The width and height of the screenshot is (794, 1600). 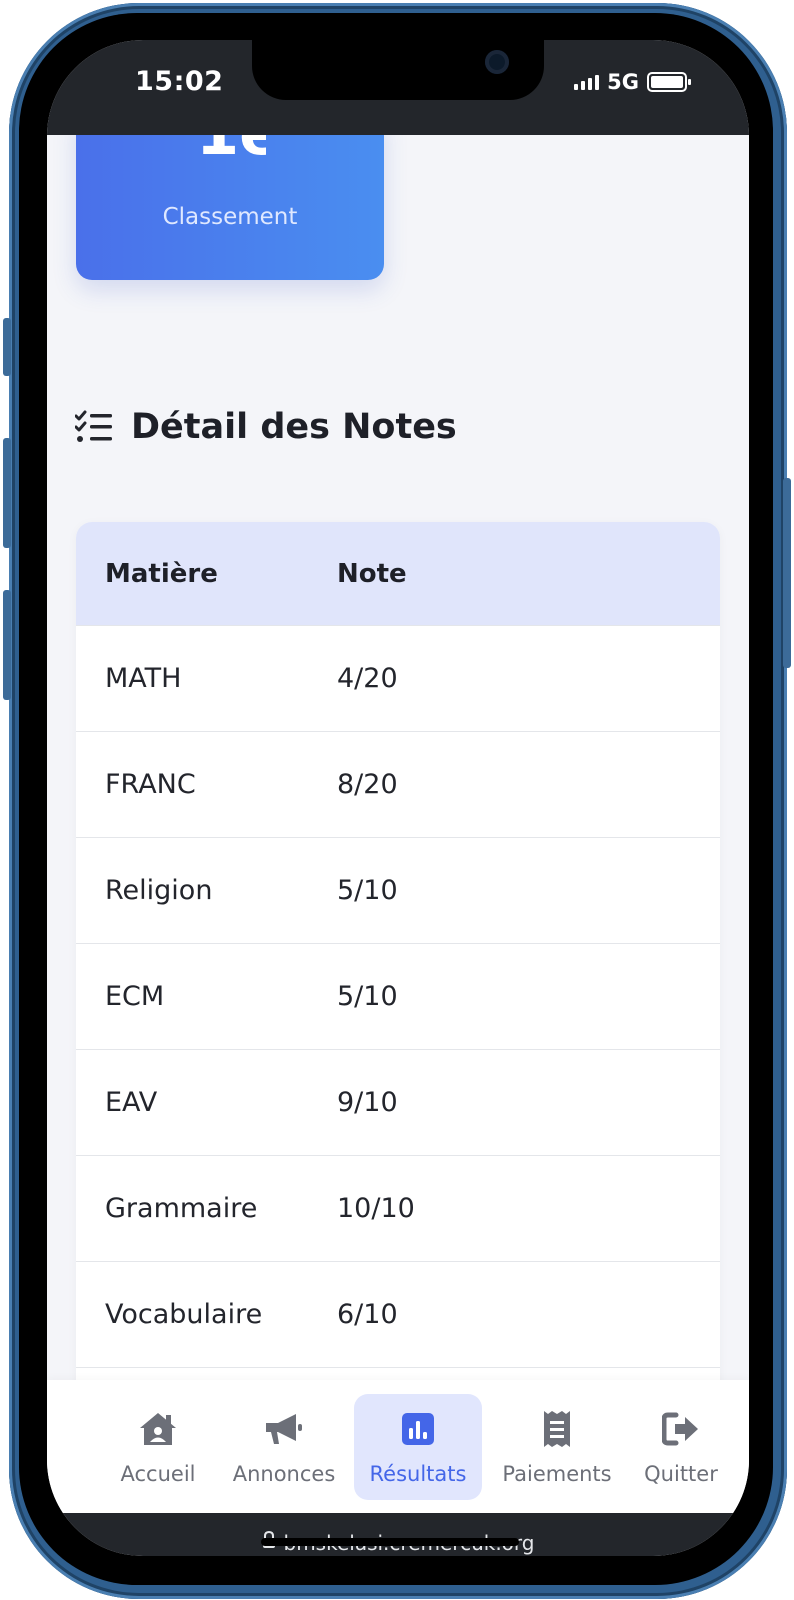 What do you see at coordinates (497, 62) in the screenshot?
I see `front-camera` at bounding box center [497, 62].